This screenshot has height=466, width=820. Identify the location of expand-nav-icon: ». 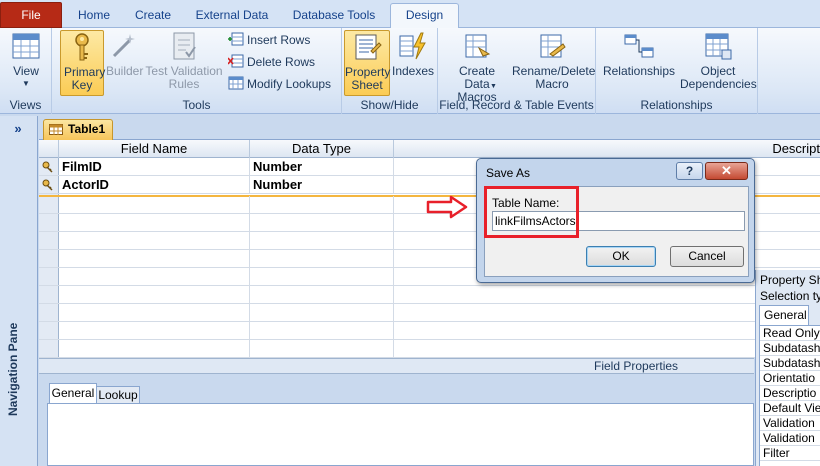
(18, 130).